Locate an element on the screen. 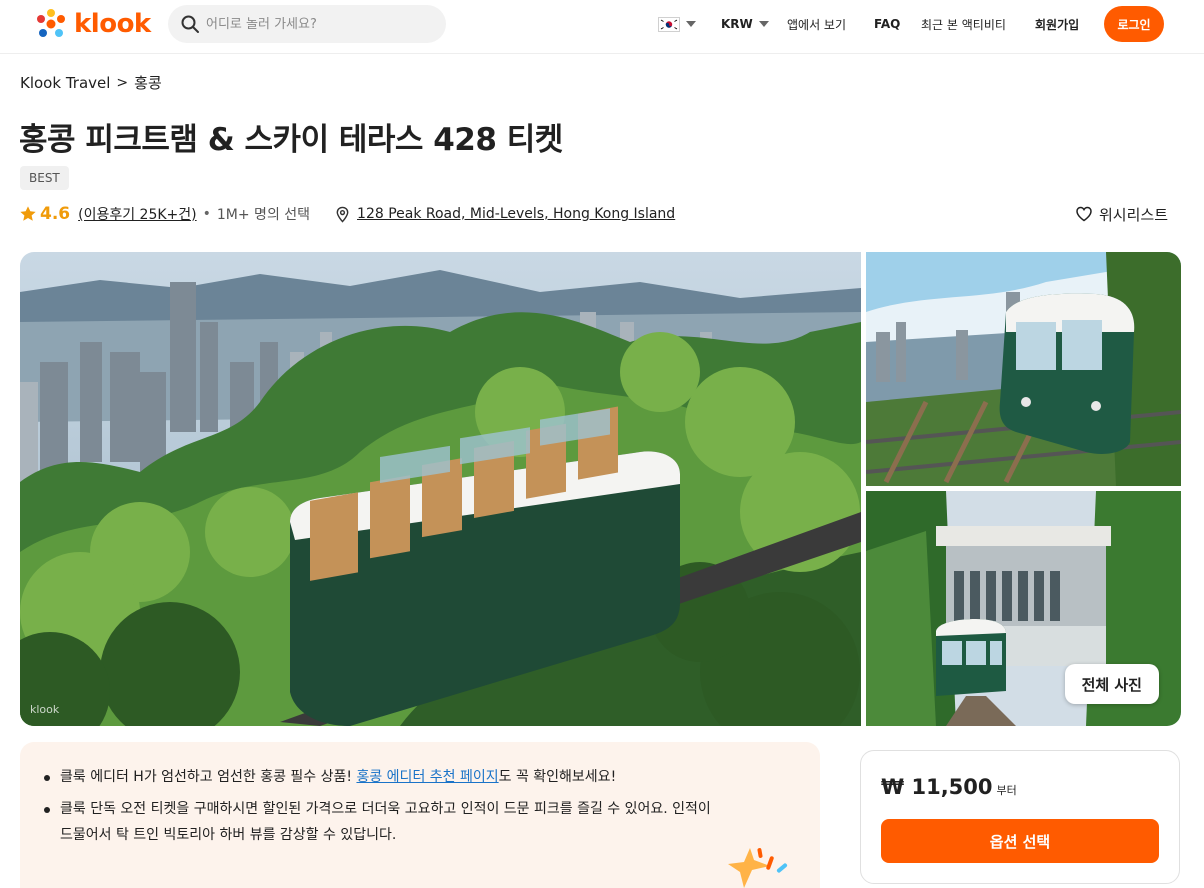 Image resolution: width=1204 pixels, height=888 pixels. recently-viewed-link: 최근 본 액티비티 is located at coordinates (963, 24).